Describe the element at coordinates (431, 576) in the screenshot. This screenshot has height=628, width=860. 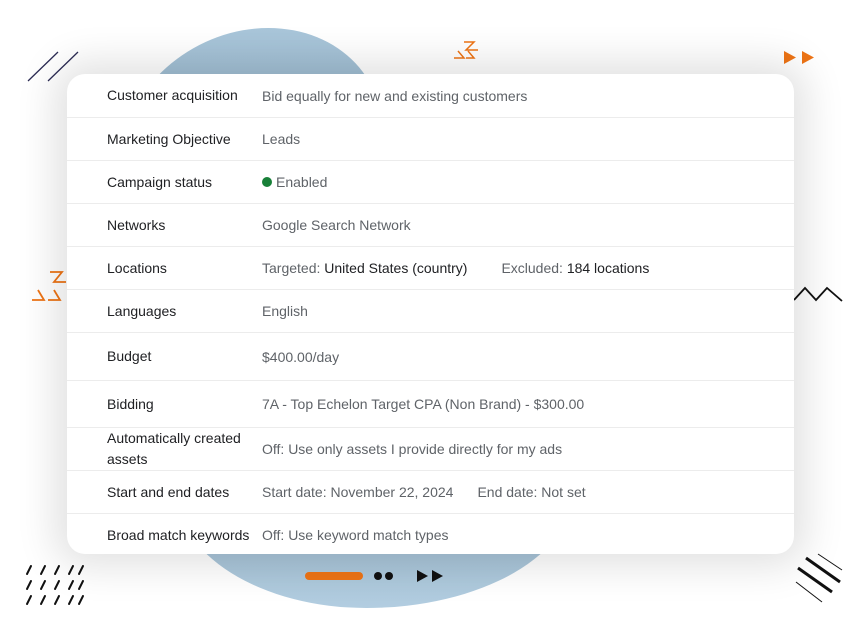
I see `next-arrows-icon` at that location.